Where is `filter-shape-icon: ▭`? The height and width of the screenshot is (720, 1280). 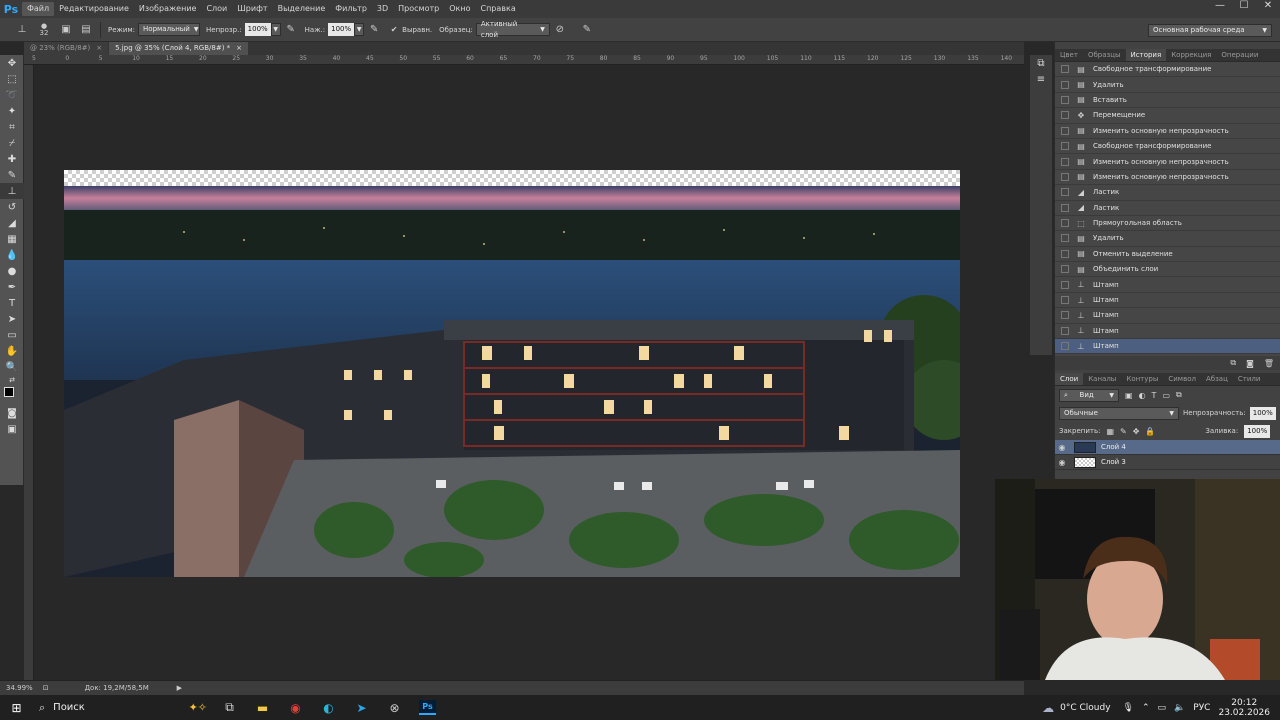 filter-shape-icon: ▭ is located at coordinates (1166, 395).